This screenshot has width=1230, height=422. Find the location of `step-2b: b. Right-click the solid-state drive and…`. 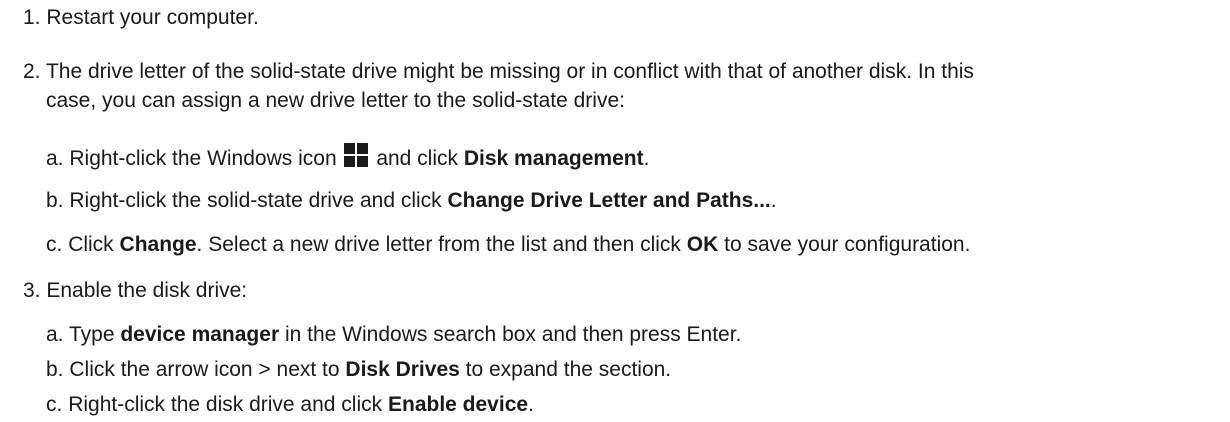

step-2b: b. Right-click the solid-state drive and… is located at coordinates (411, 201).